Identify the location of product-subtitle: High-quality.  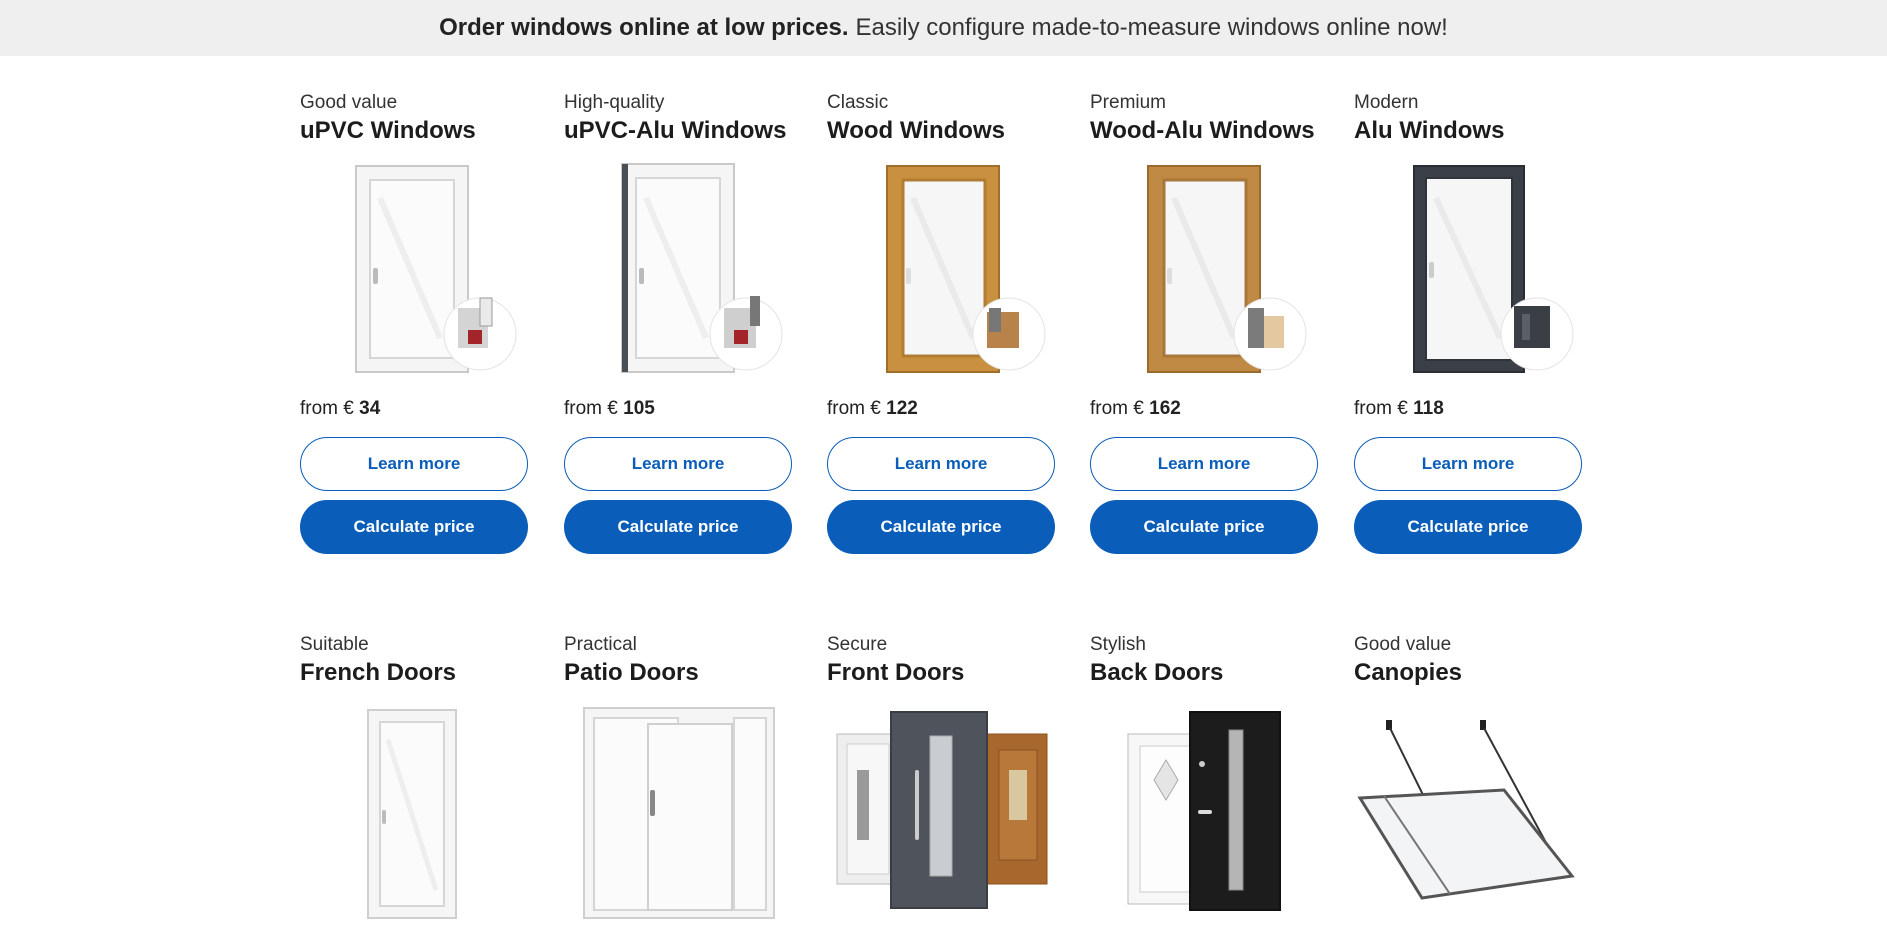
(614, 102).